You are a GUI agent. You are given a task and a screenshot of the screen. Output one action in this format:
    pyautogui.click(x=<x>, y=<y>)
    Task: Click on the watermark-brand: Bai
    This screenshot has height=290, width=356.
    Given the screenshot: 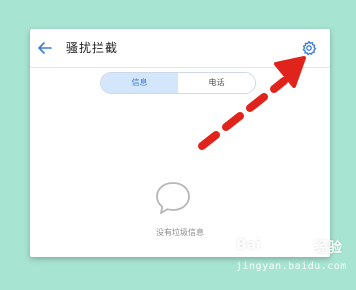 What is the action you would take?
    pyautogui.click(x=248, y=245)
    